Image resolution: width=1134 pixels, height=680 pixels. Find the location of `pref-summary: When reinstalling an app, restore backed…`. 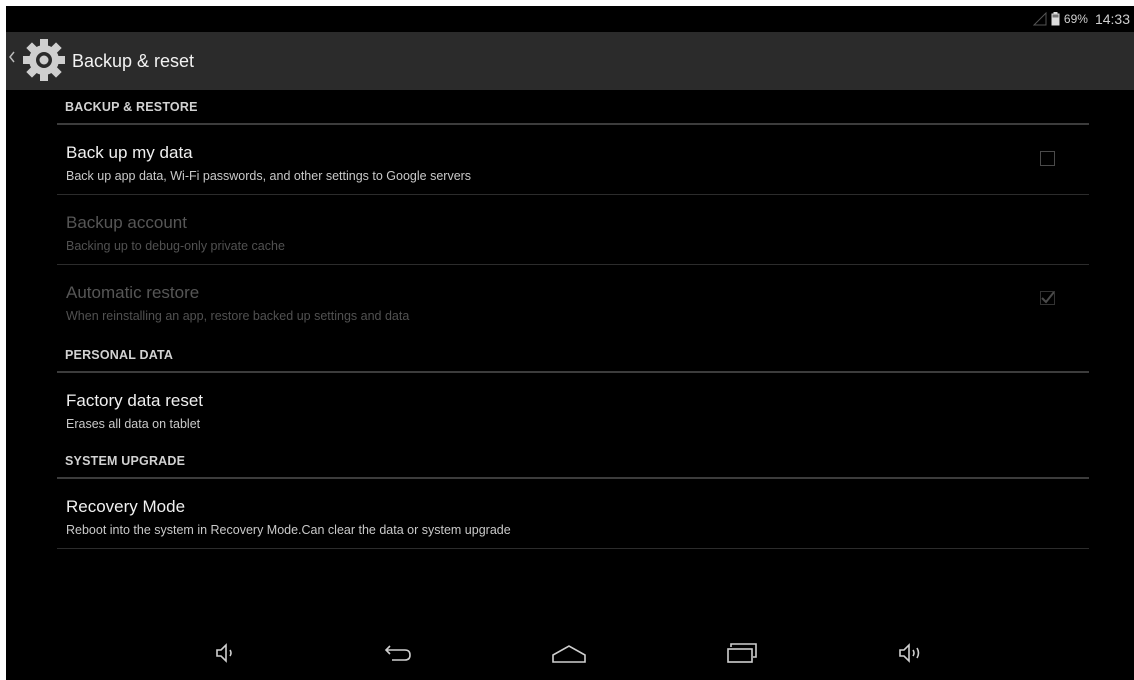

pref-summary: When reinstalling an app, restore backed… is located at coordinates (238, 316).